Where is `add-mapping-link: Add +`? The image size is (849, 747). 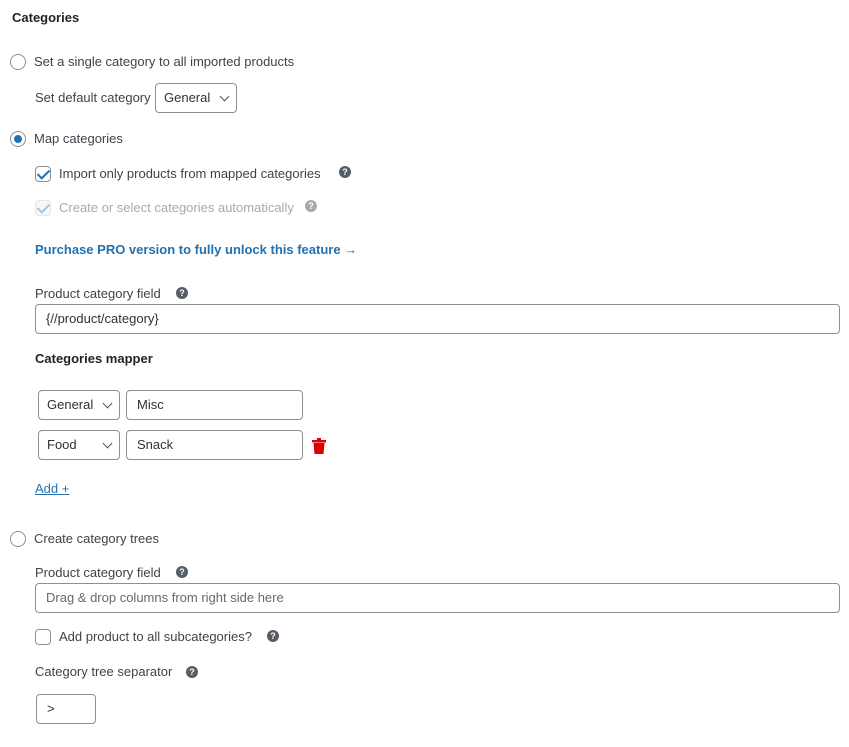
add-mapping-link: Add + is located at coordinates (52, 488).